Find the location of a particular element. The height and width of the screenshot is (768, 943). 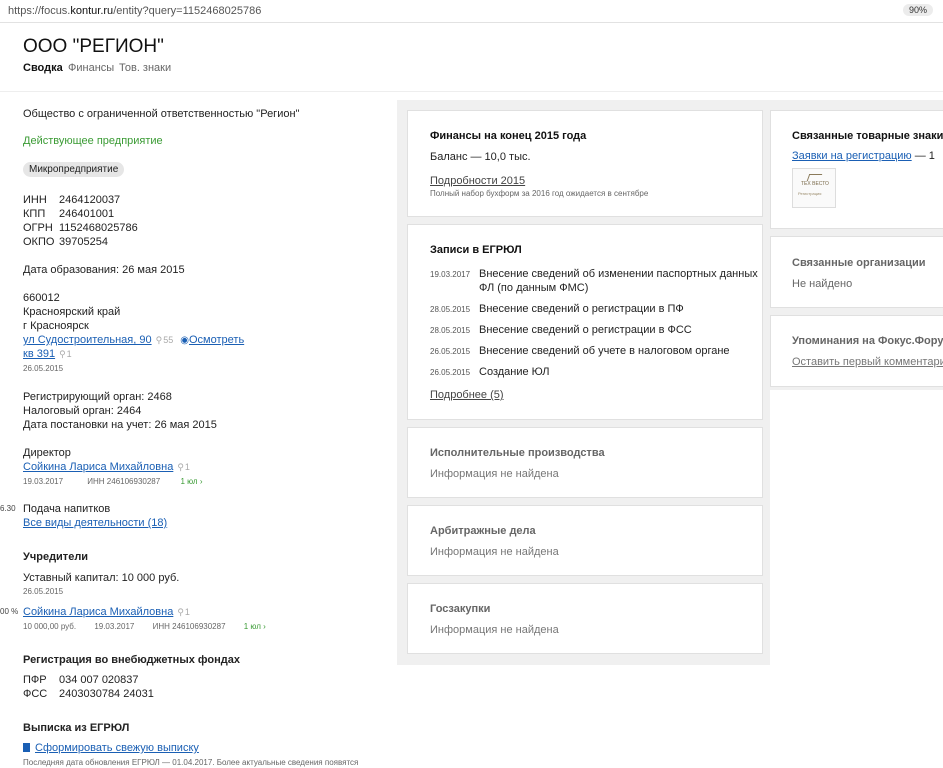

id-label: ИНН is located at coordinates (35, 200).